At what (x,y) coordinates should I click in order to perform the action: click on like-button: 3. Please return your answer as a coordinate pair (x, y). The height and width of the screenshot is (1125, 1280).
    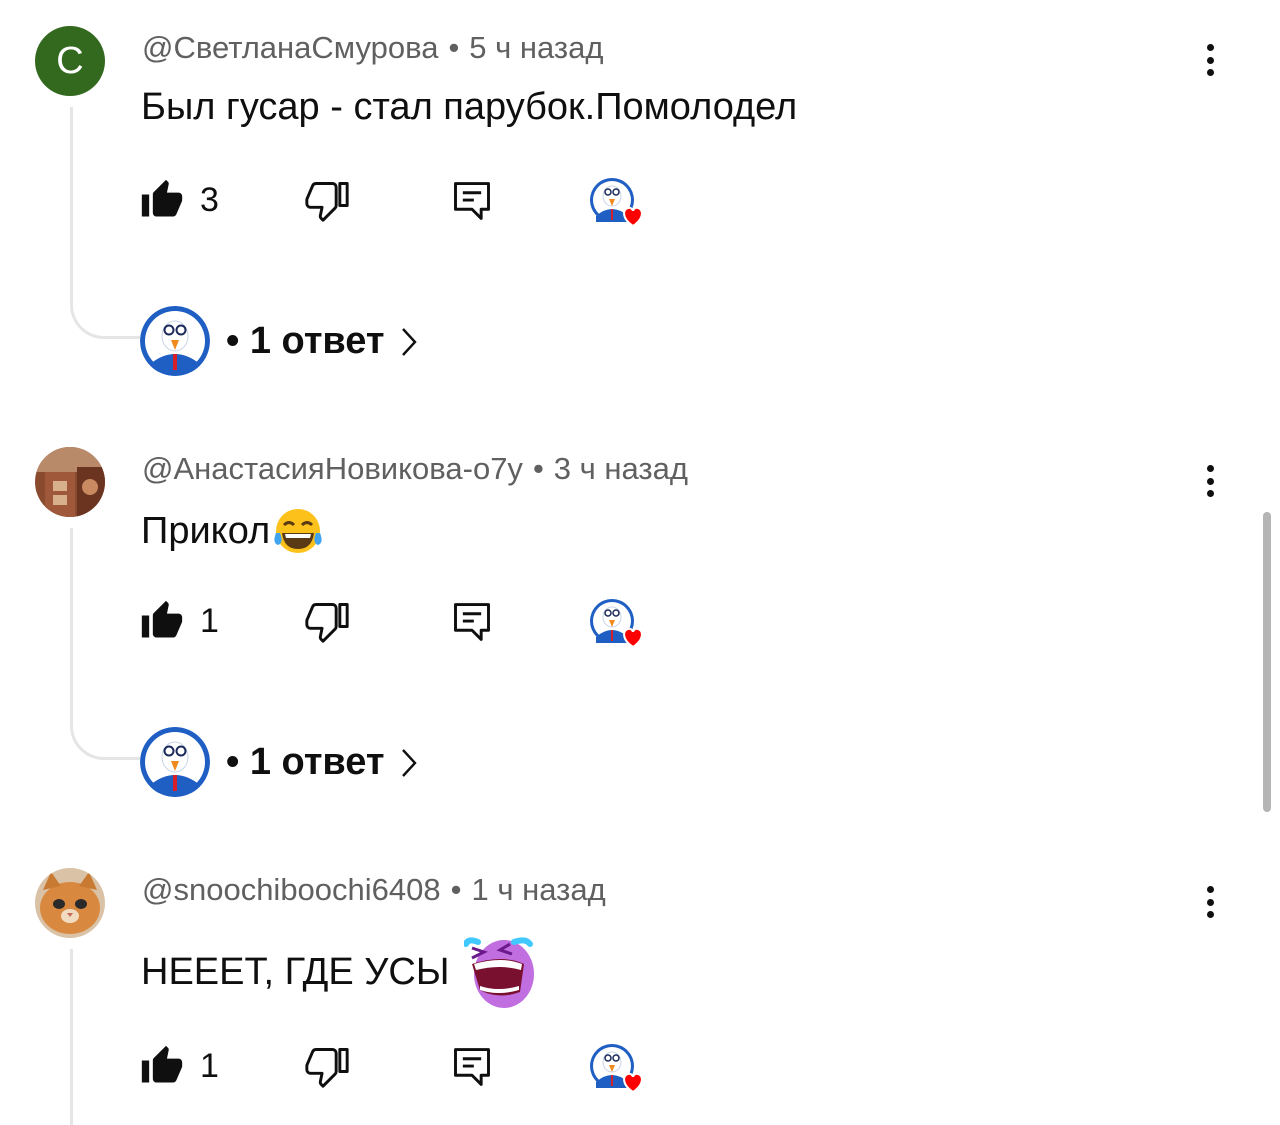
    Looking at the image, I should click on (179, 200).